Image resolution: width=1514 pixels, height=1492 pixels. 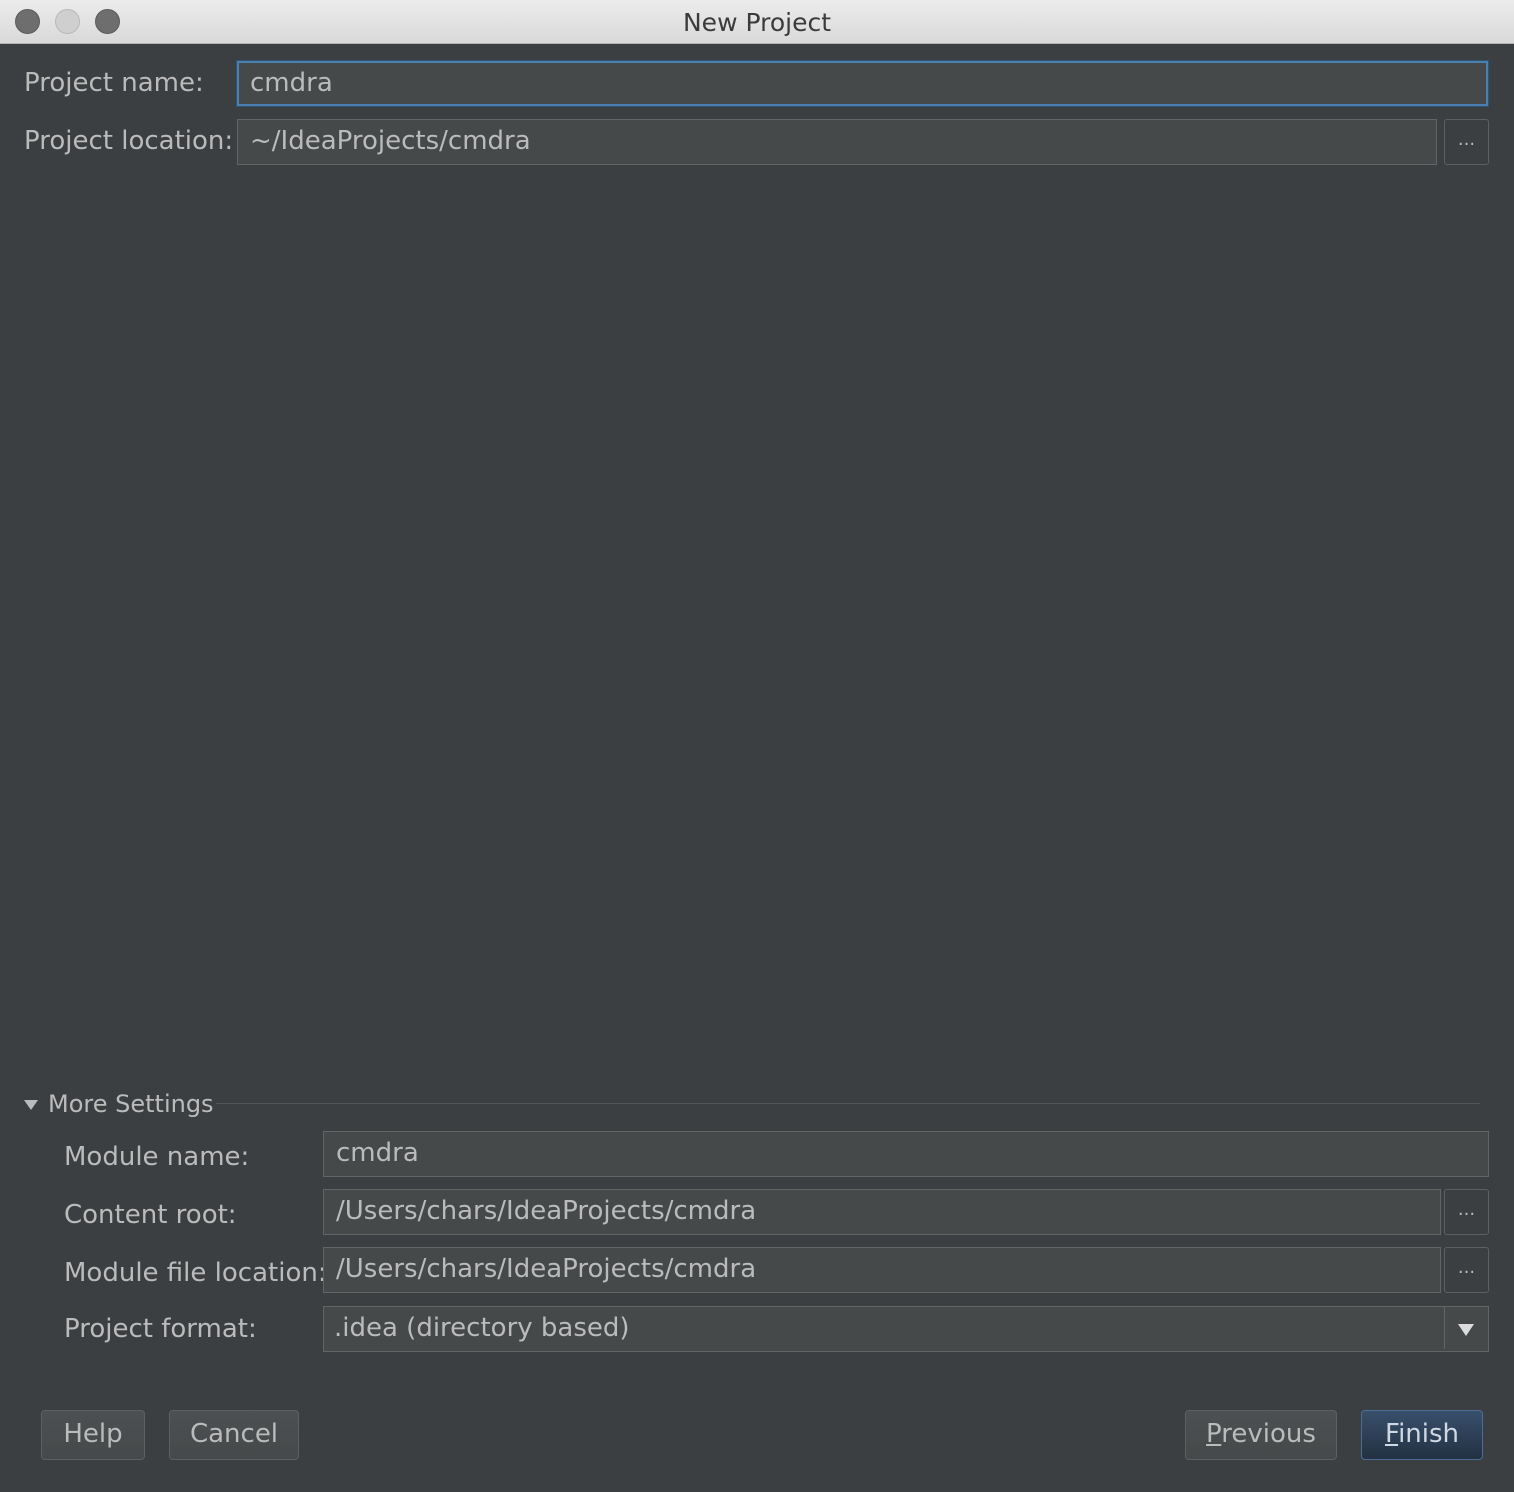 I want to click on content-root-label: Content root:, so click(x=150, y=1215).